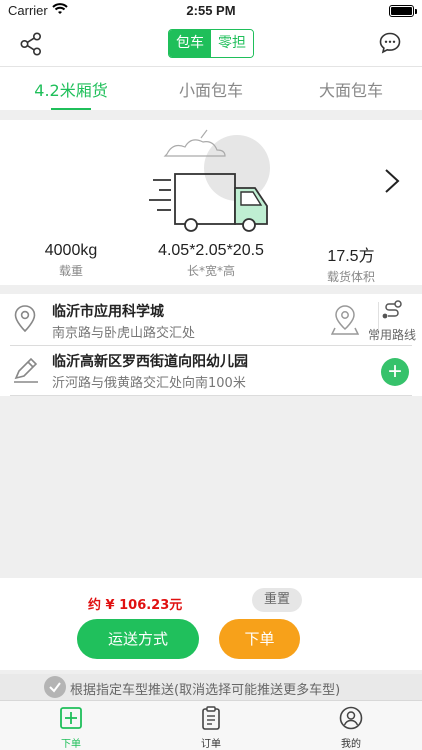  Describe the element at coordinates (345, 322) in the screenshot. I see `locate-map-icon` at that location.